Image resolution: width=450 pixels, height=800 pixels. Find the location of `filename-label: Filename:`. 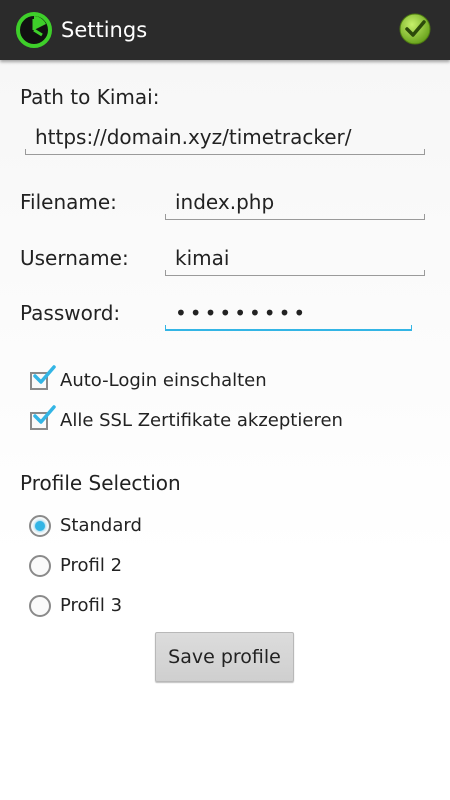

filename-label: Filename: is located at coordinates (68, 202).